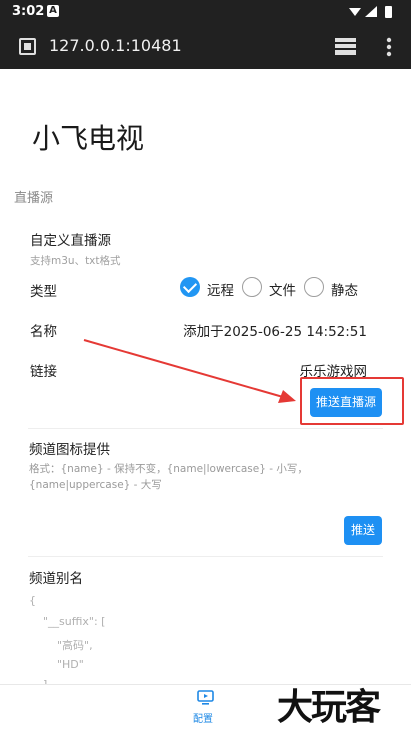 This screenshot has width=411, height=730. I want to click on app-title: 小飞电视, so click(88, 138).